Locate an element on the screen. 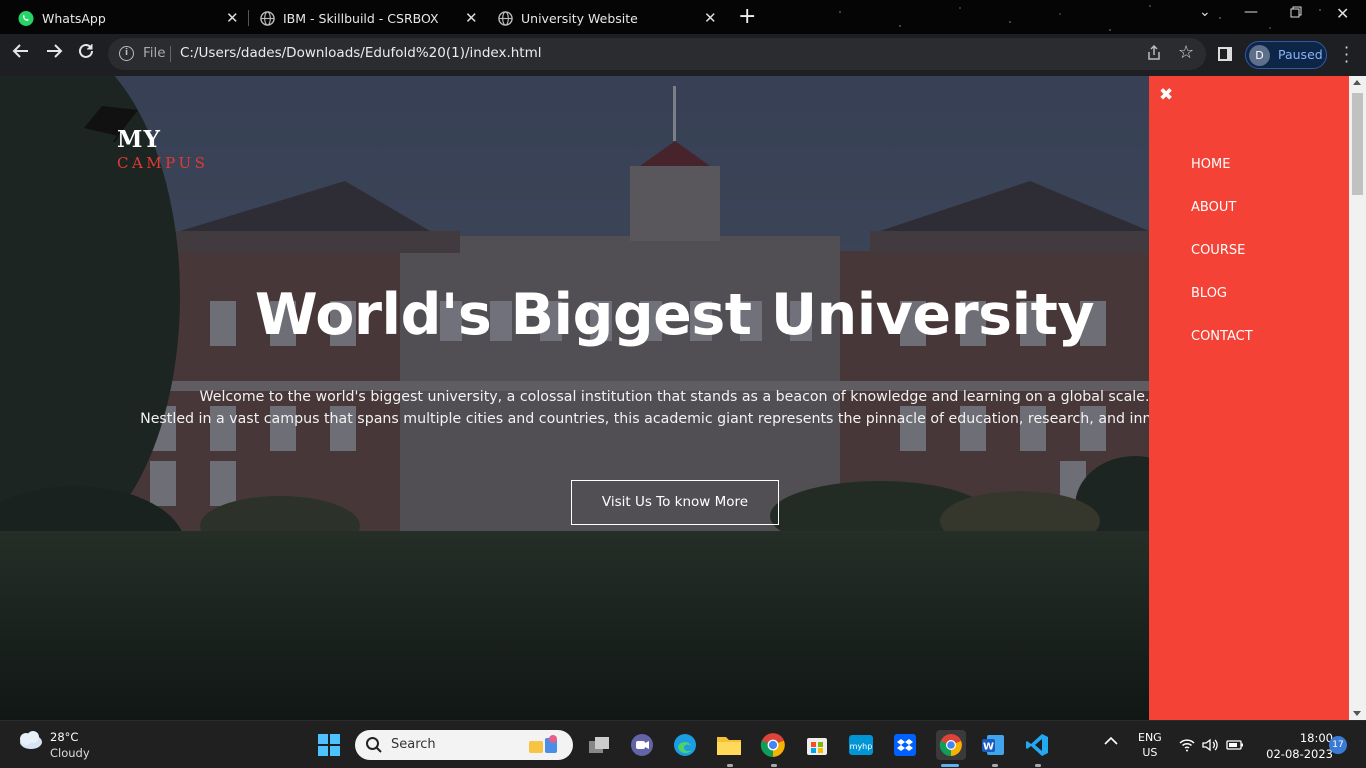  kebab-menu-icon: · · · is located at coordinates (1346, 55).